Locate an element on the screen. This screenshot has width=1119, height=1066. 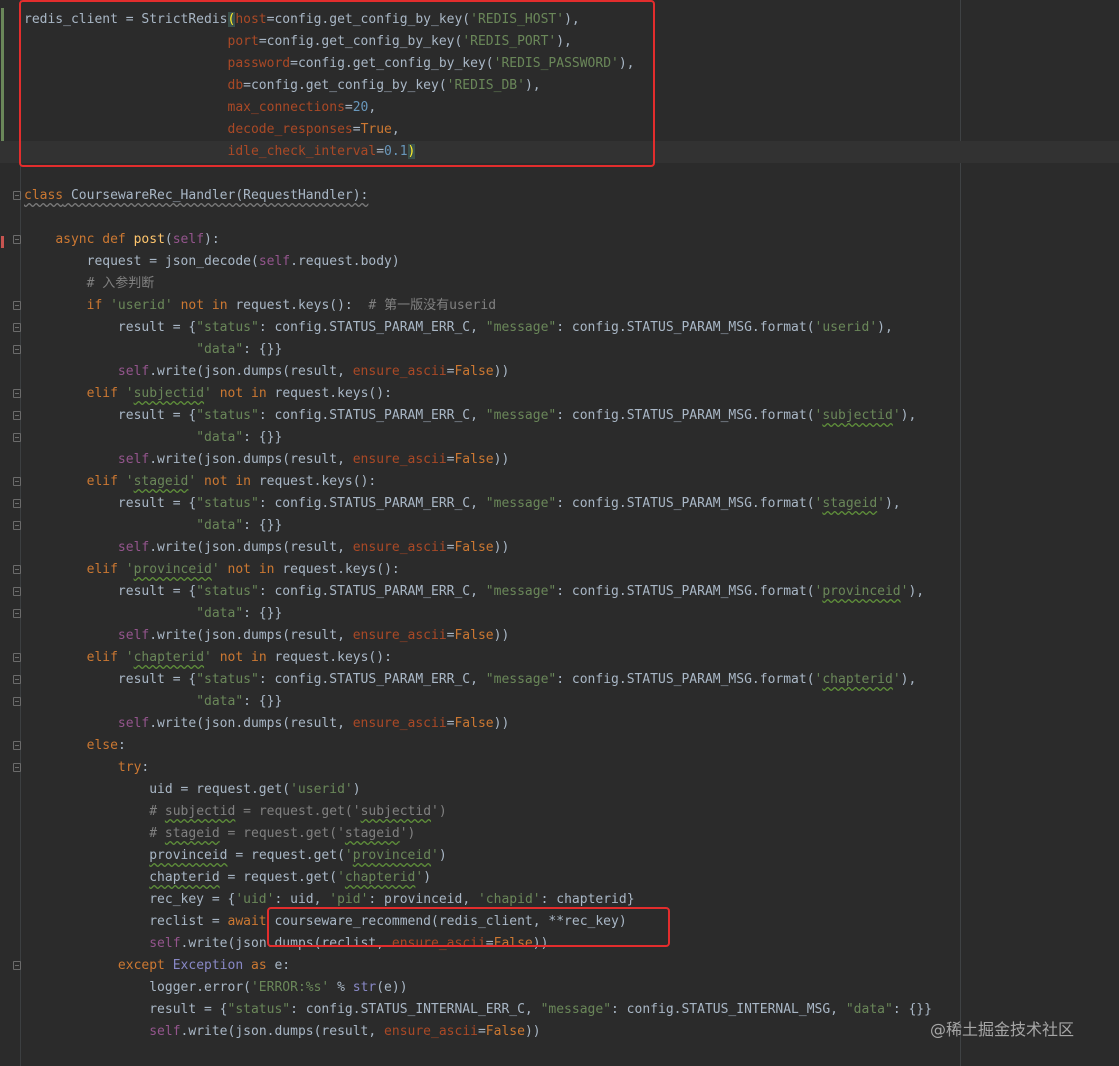
code-line: logger.error('ERROR:%s' % str(e)) is located at coordinates (559, 988).